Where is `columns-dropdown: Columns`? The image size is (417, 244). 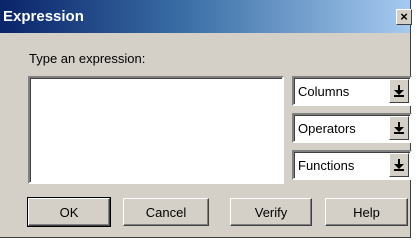
columns-dropdown: Columns is located at coordinates (352, 91).